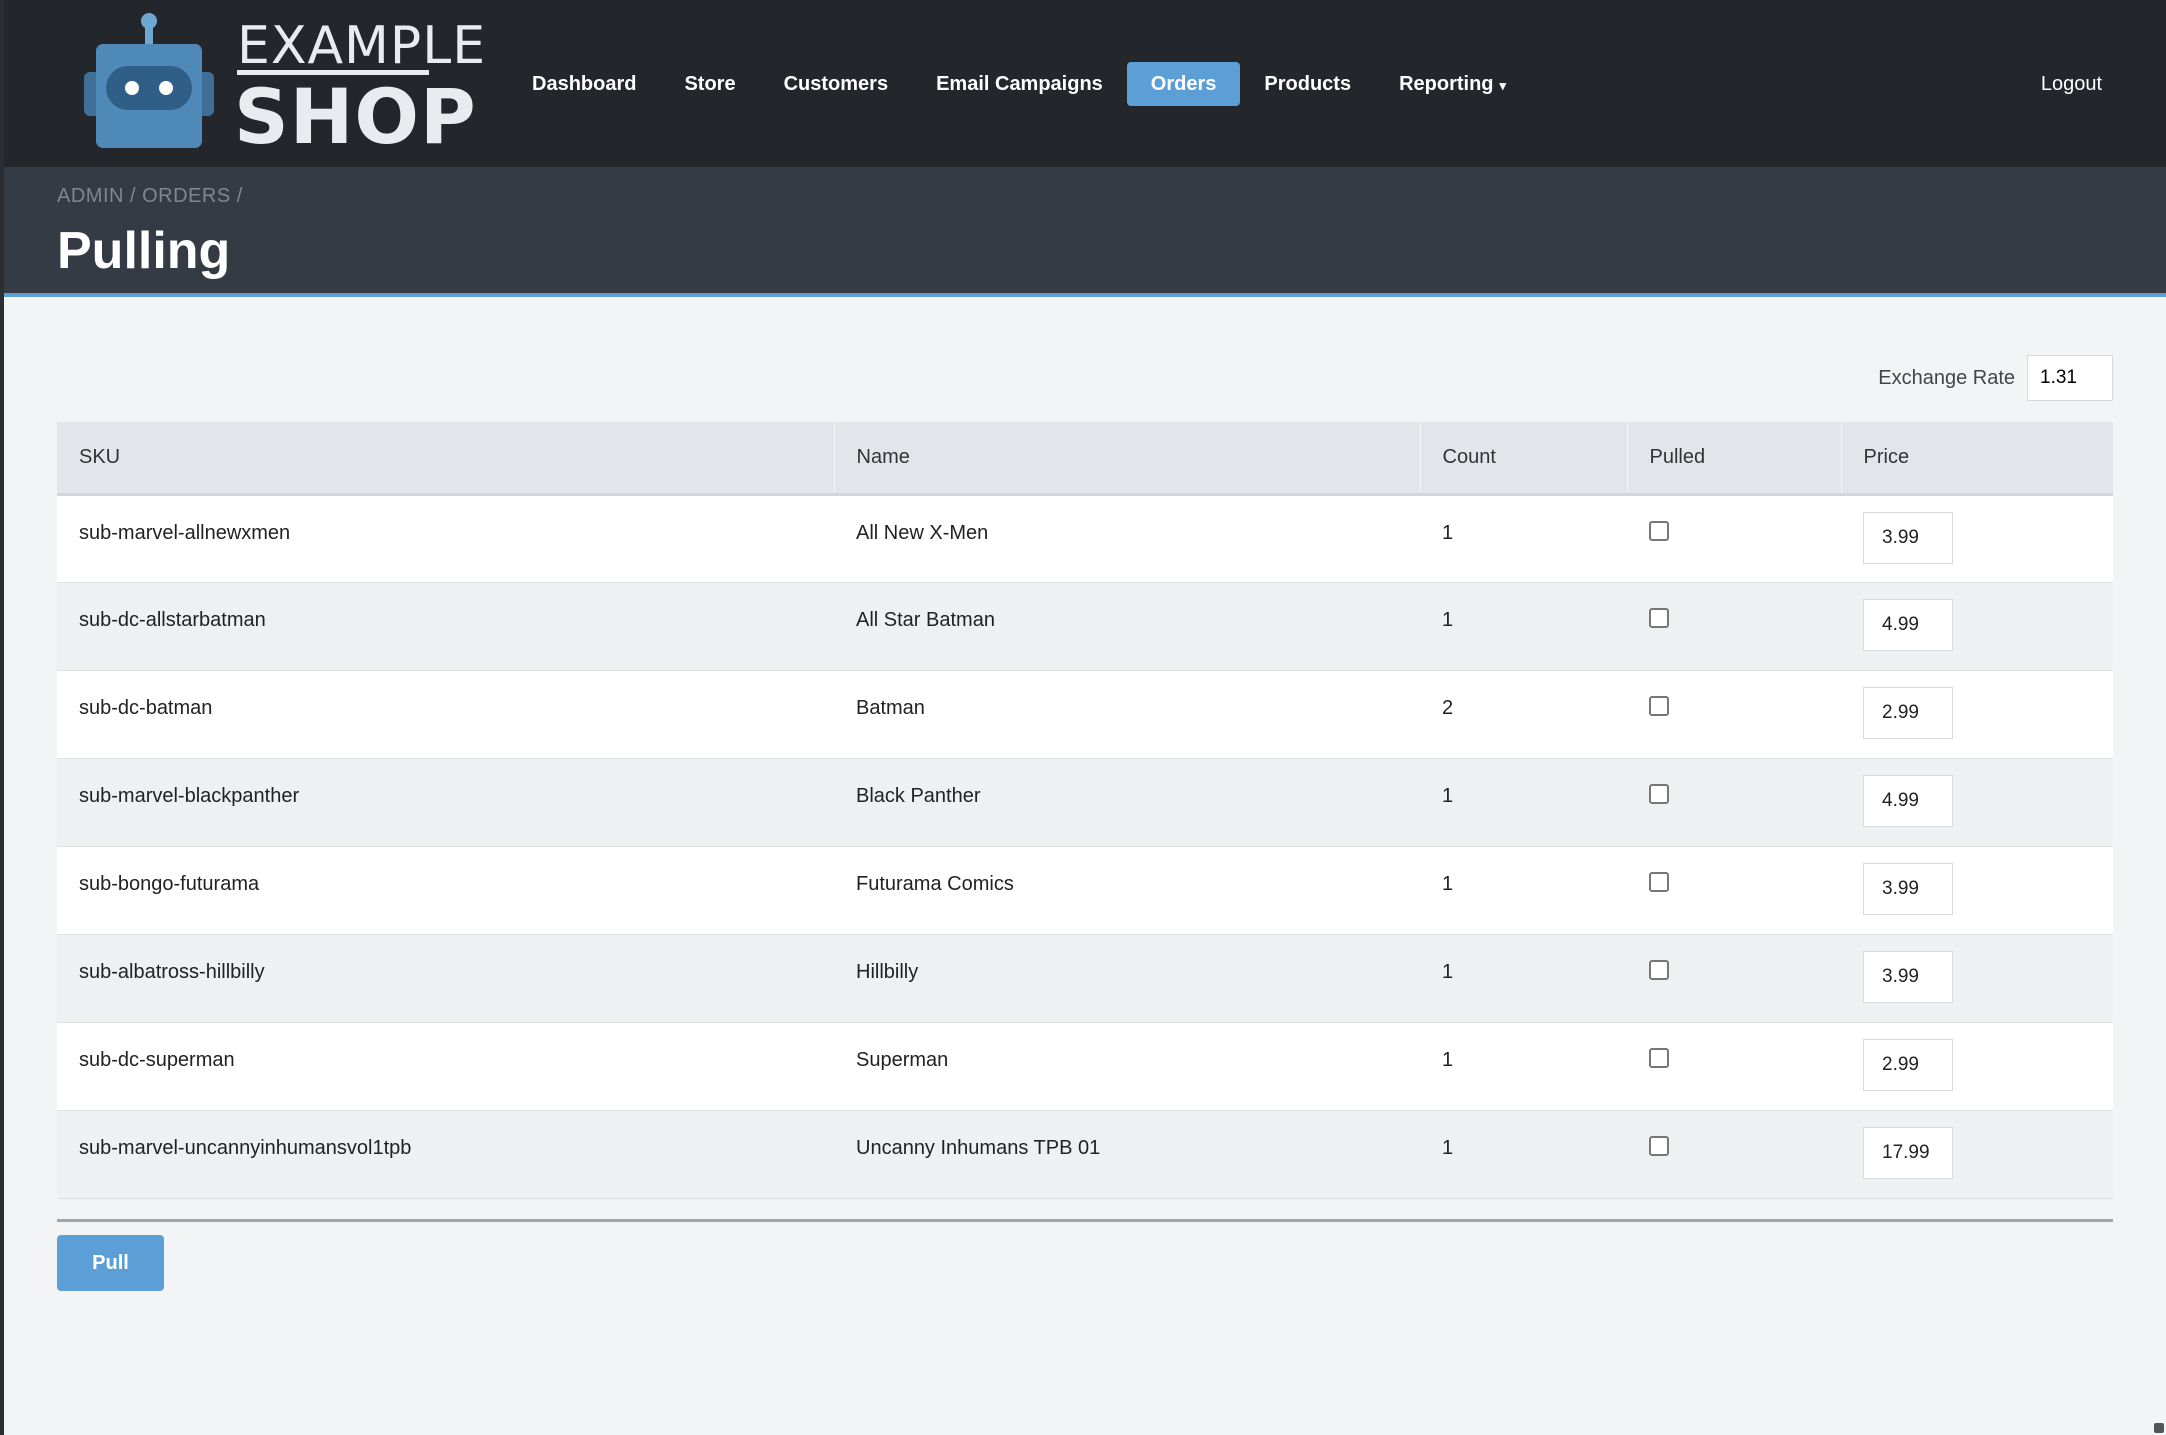  What do you see at coordinates (1183, 84) in the screenshot?
I see `nav-item-orders: Orders` at bounding box center [1183, 84].